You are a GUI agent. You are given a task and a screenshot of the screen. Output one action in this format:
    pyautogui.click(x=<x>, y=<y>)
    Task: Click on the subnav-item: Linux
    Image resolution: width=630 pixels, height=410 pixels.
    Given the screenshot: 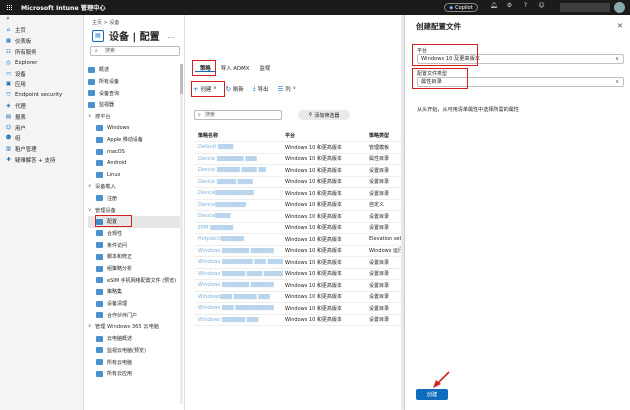 What is the action you would take?
    pyautogui.click(x=135, y=175)
    